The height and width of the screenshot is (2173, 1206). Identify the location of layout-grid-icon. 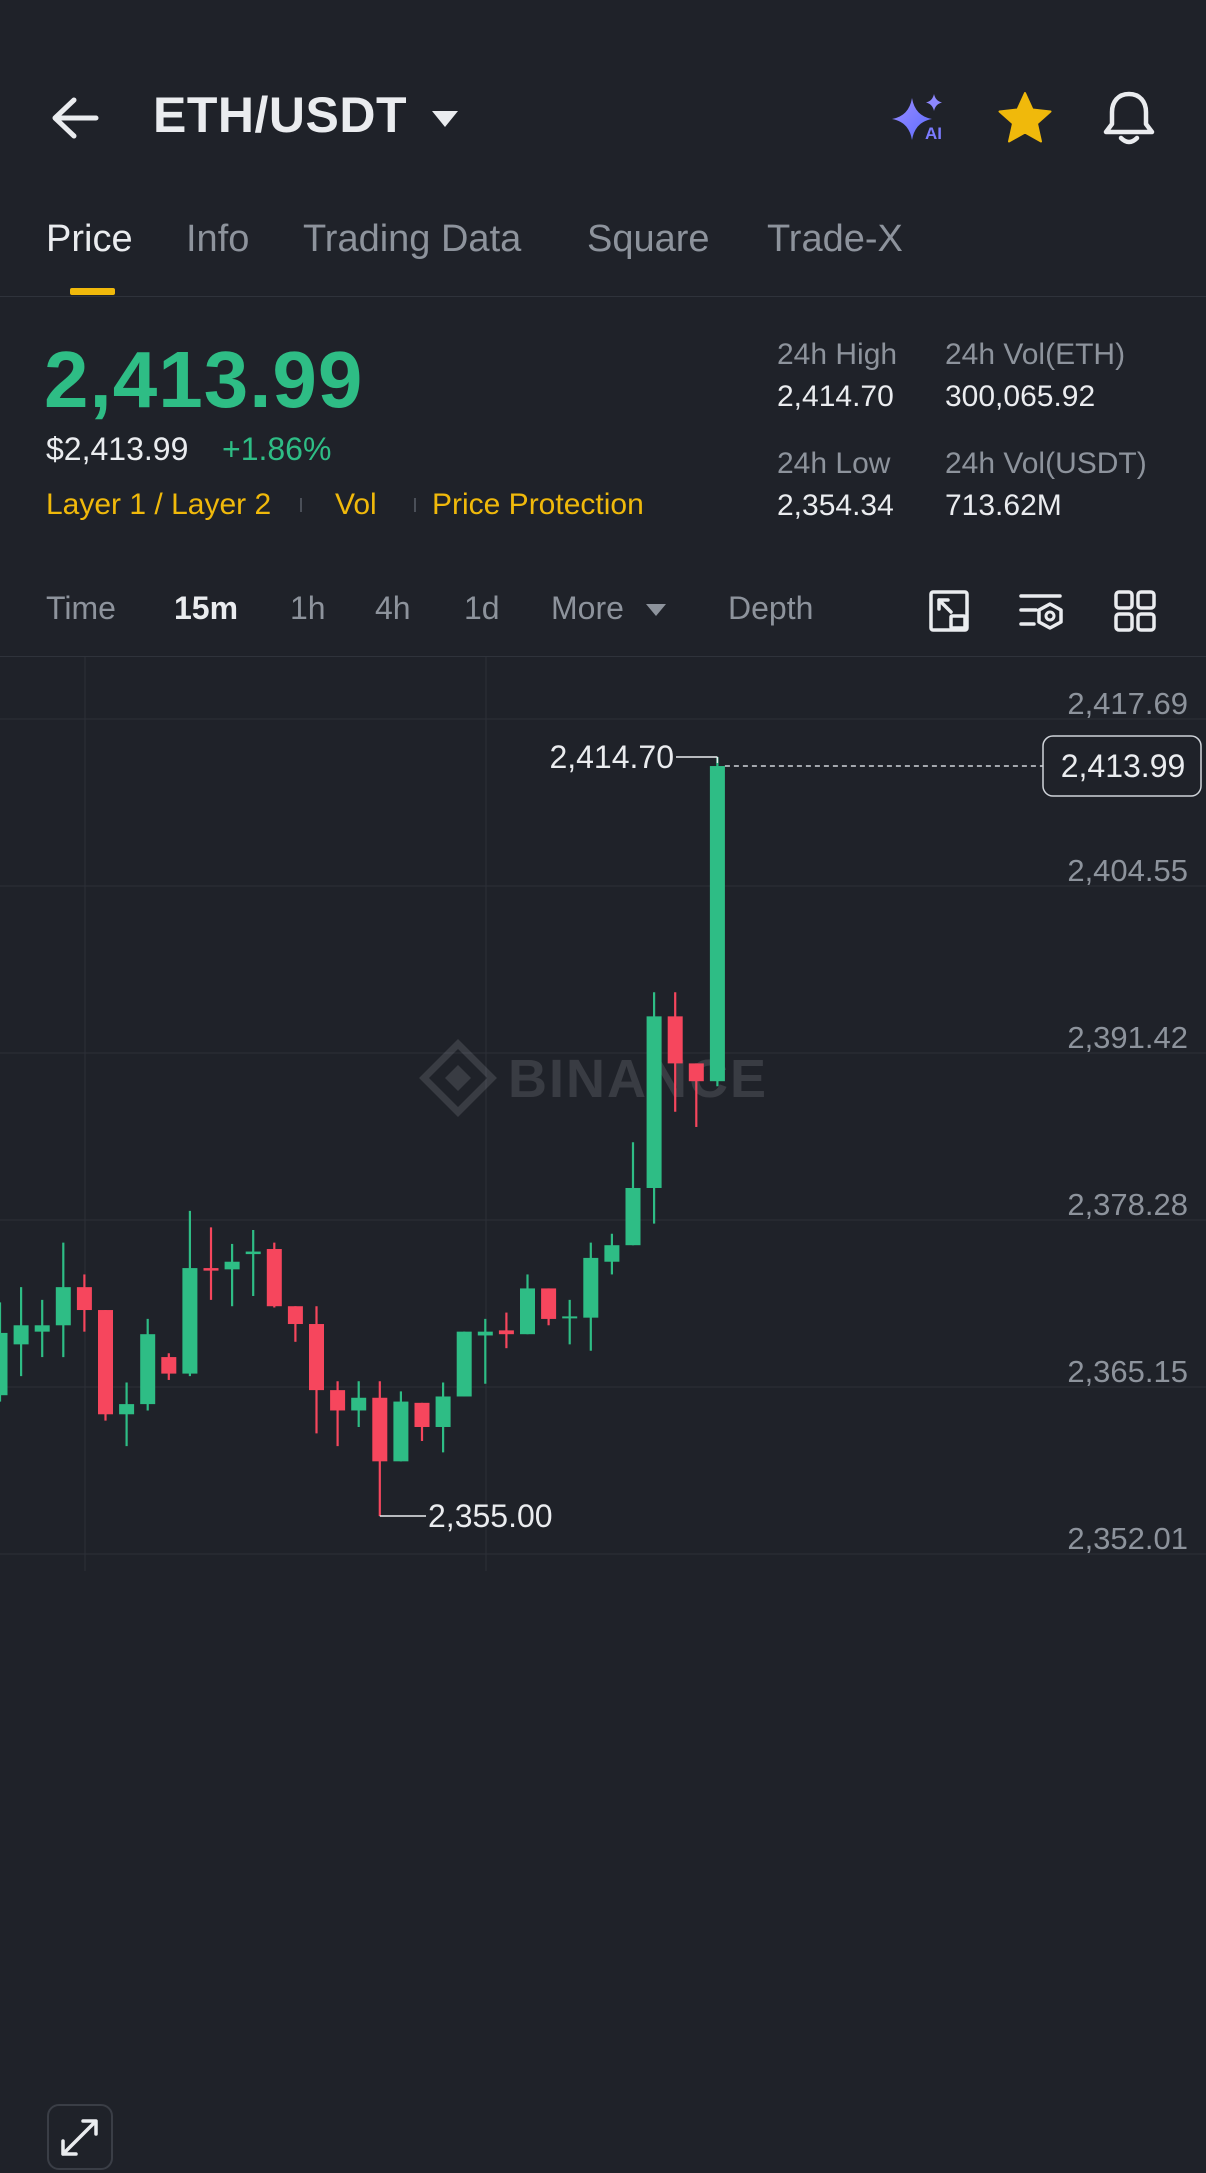
(1135, 611).